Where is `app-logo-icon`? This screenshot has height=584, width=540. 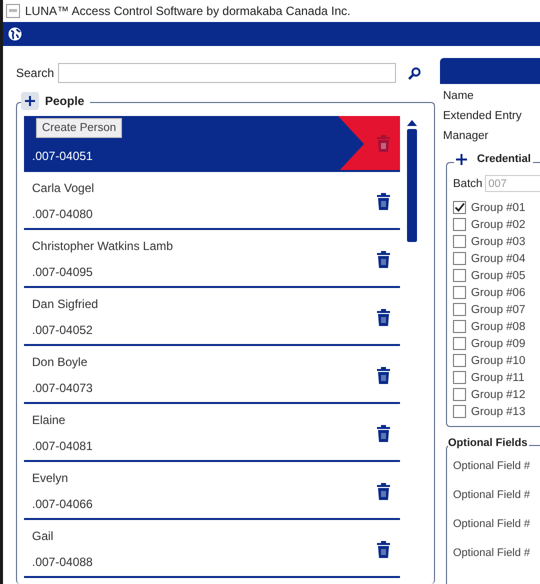
app-logo-icon is located at coordinates (13, 11).